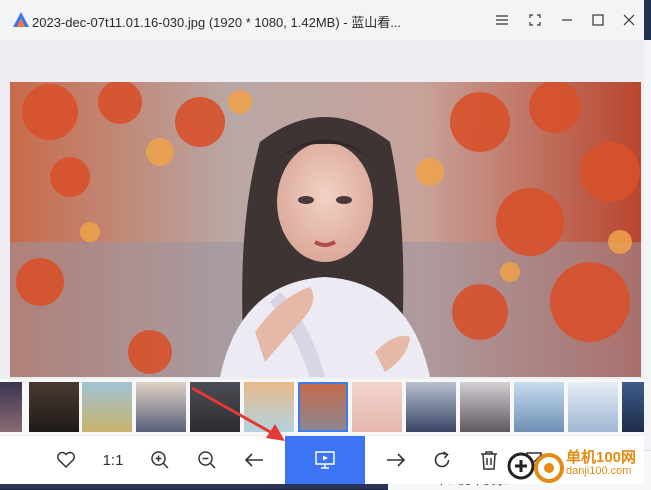 The image size is (651, 490). Describe the element at coordinates (601, 457) in the screenshot. I see `watermark-text: 单机100网` at that location.